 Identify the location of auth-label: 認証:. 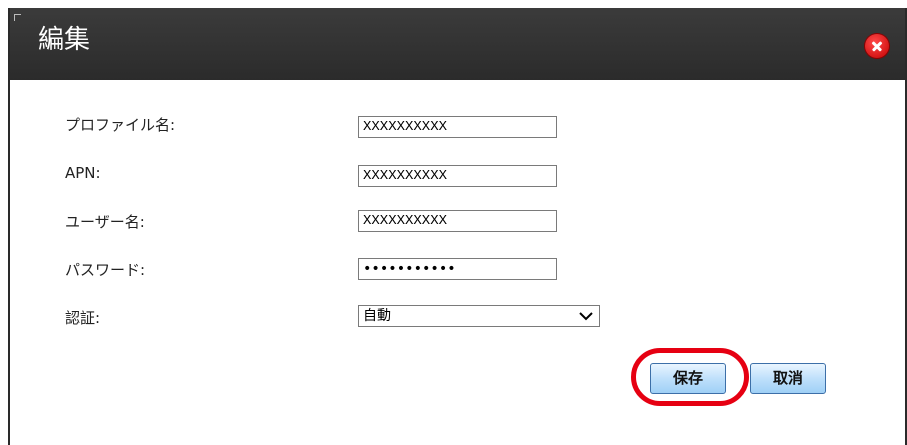
(83, 318).